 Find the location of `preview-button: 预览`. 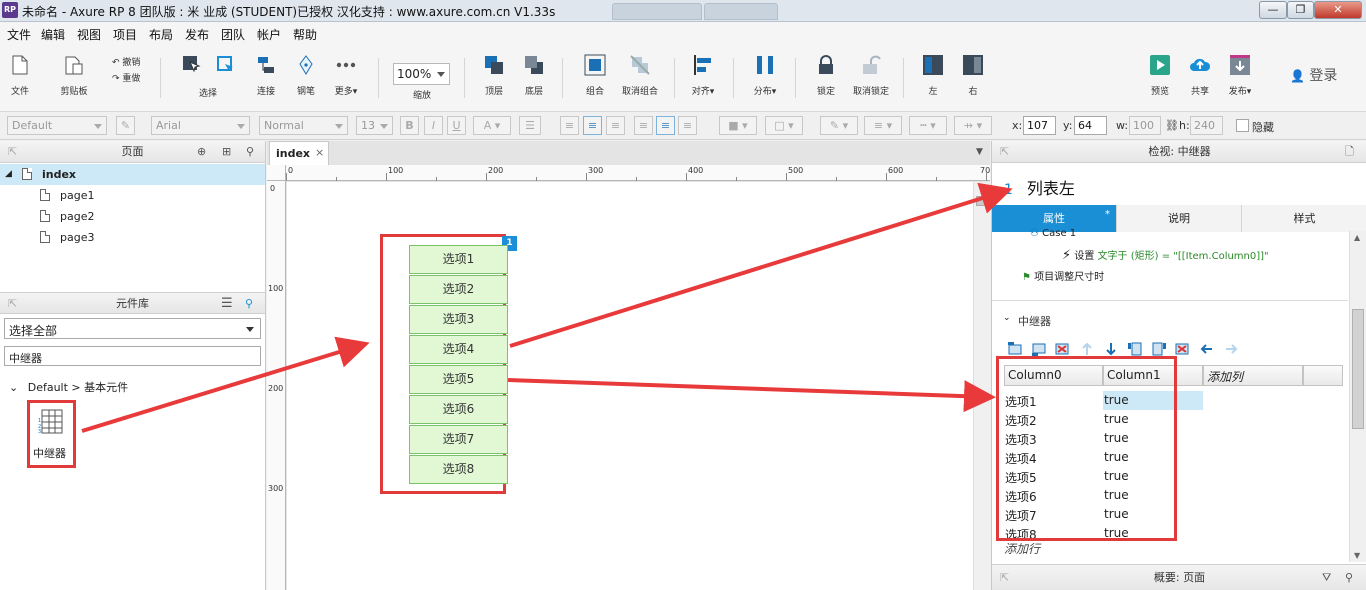

preview-button: 预览 is located at coordinates (1160, 80).